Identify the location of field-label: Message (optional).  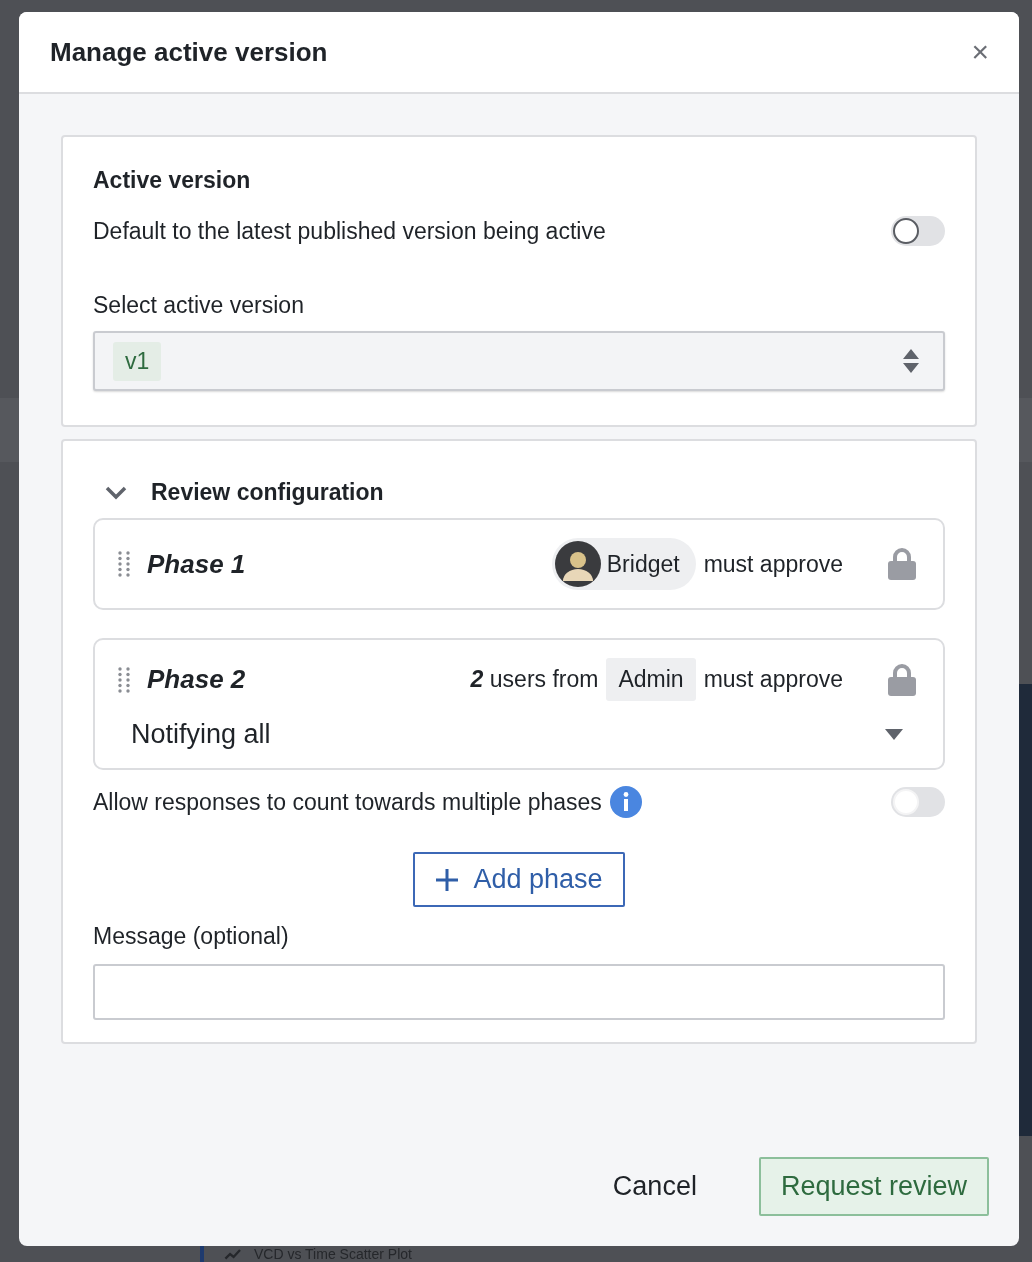
(191, 936).